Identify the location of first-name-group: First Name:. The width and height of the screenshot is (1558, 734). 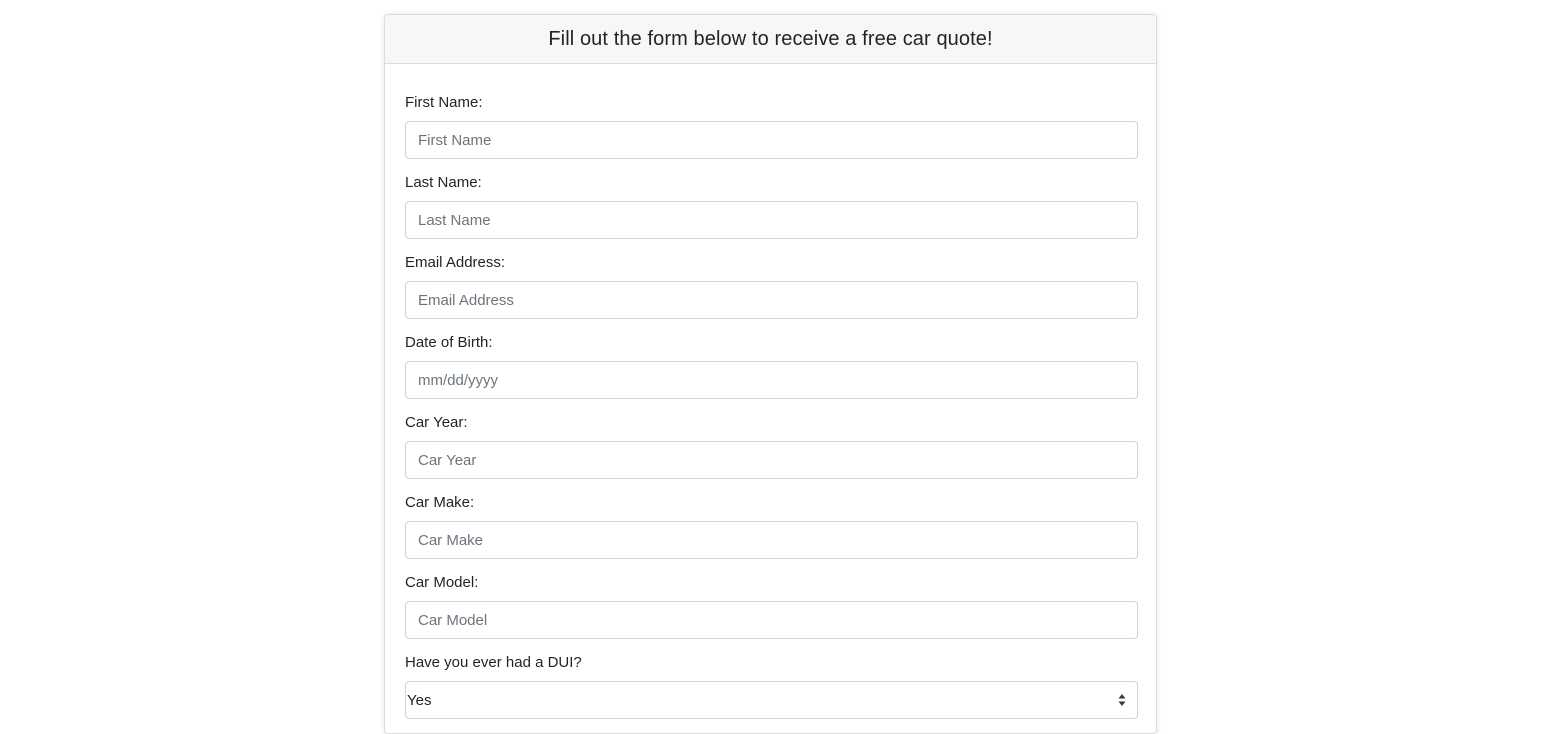
(771, 134).